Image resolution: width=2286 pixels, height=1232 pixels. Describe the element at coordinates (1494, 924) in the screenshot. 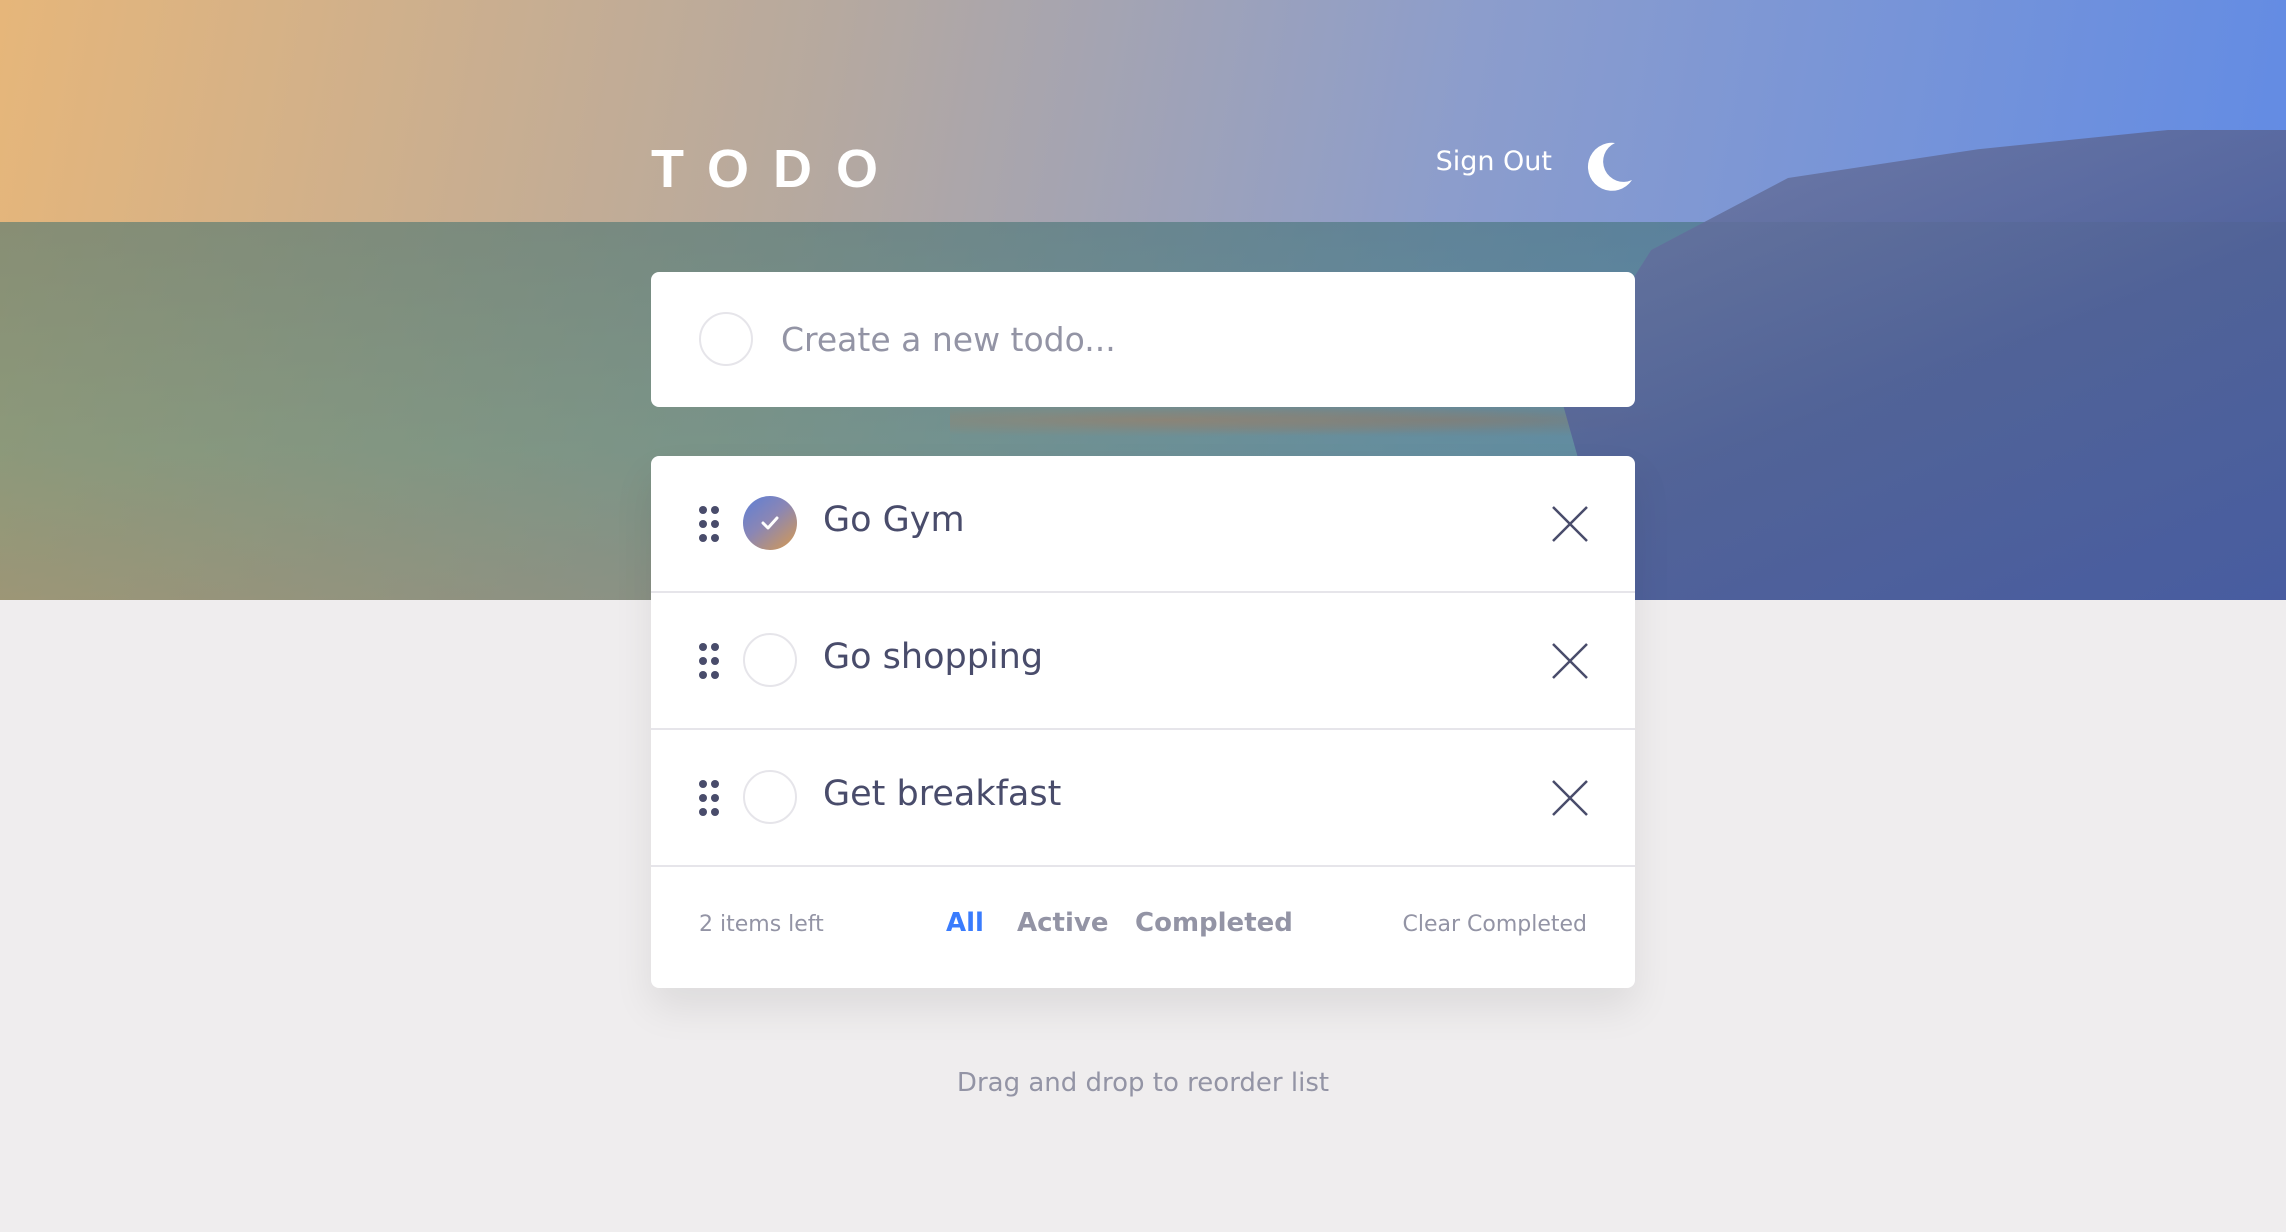

I see `clear-completed-button: Clear Completed` at that location.